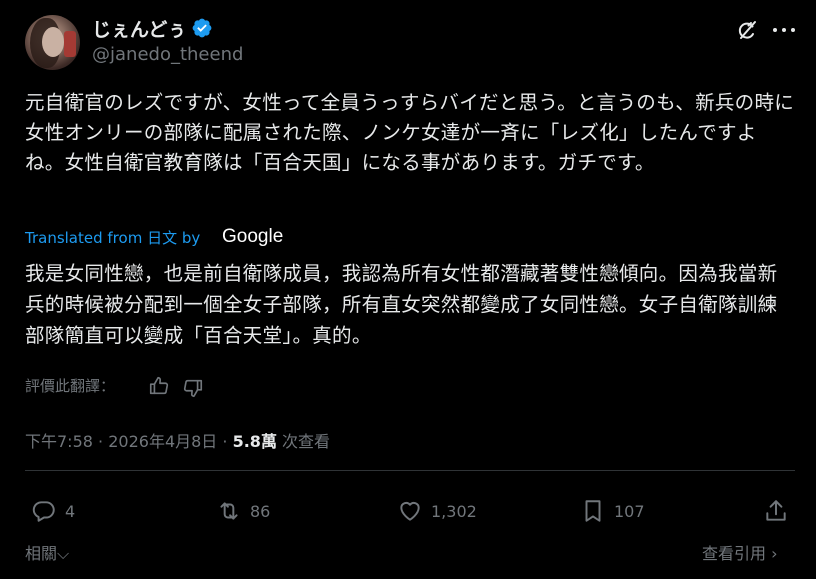 Image resolution: width=816 pixels, height=579 pixels. I want to click on thumbs-down-icon, so click(193, 388).